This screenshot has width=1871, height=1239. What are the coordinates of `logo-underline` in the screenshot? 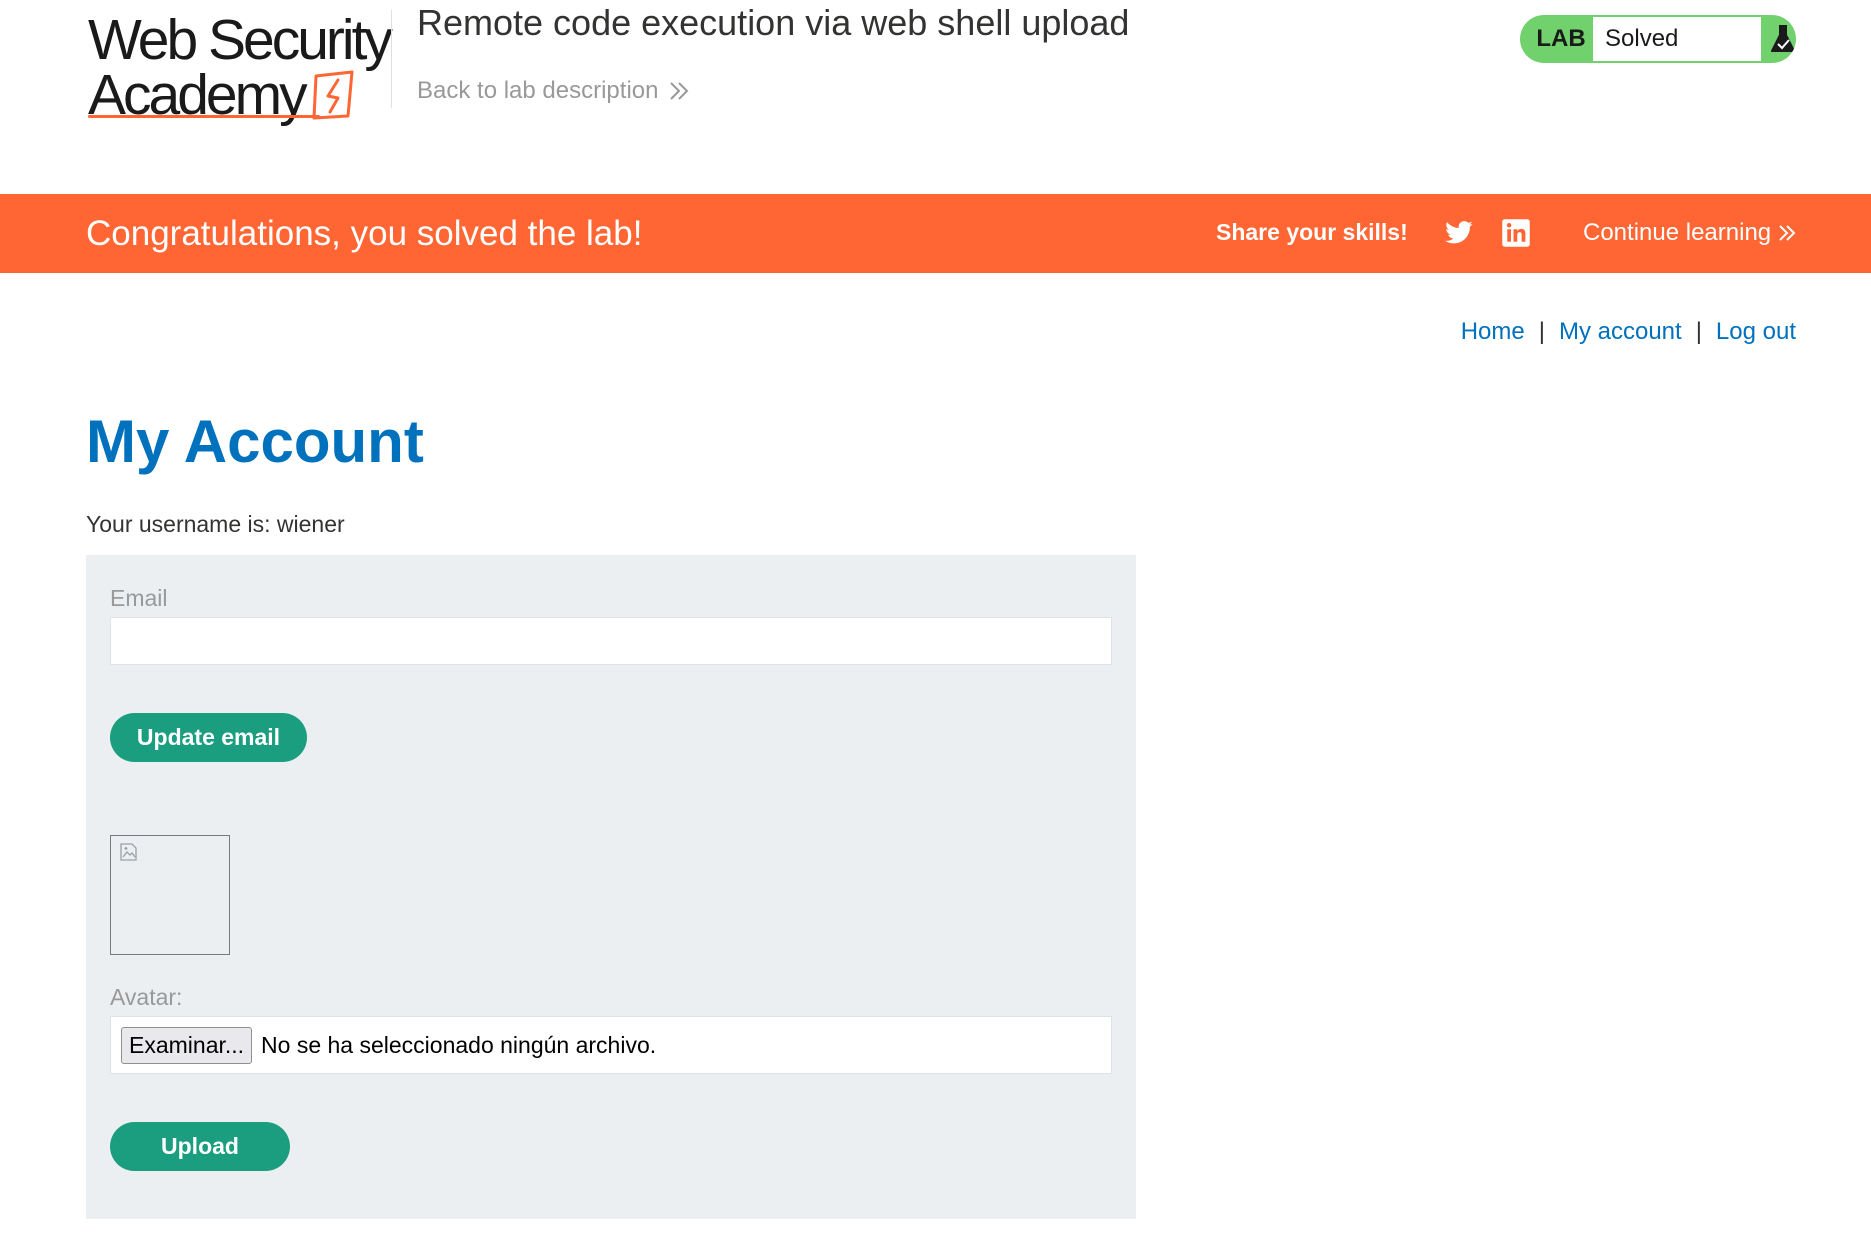 It's located at (204, 116).